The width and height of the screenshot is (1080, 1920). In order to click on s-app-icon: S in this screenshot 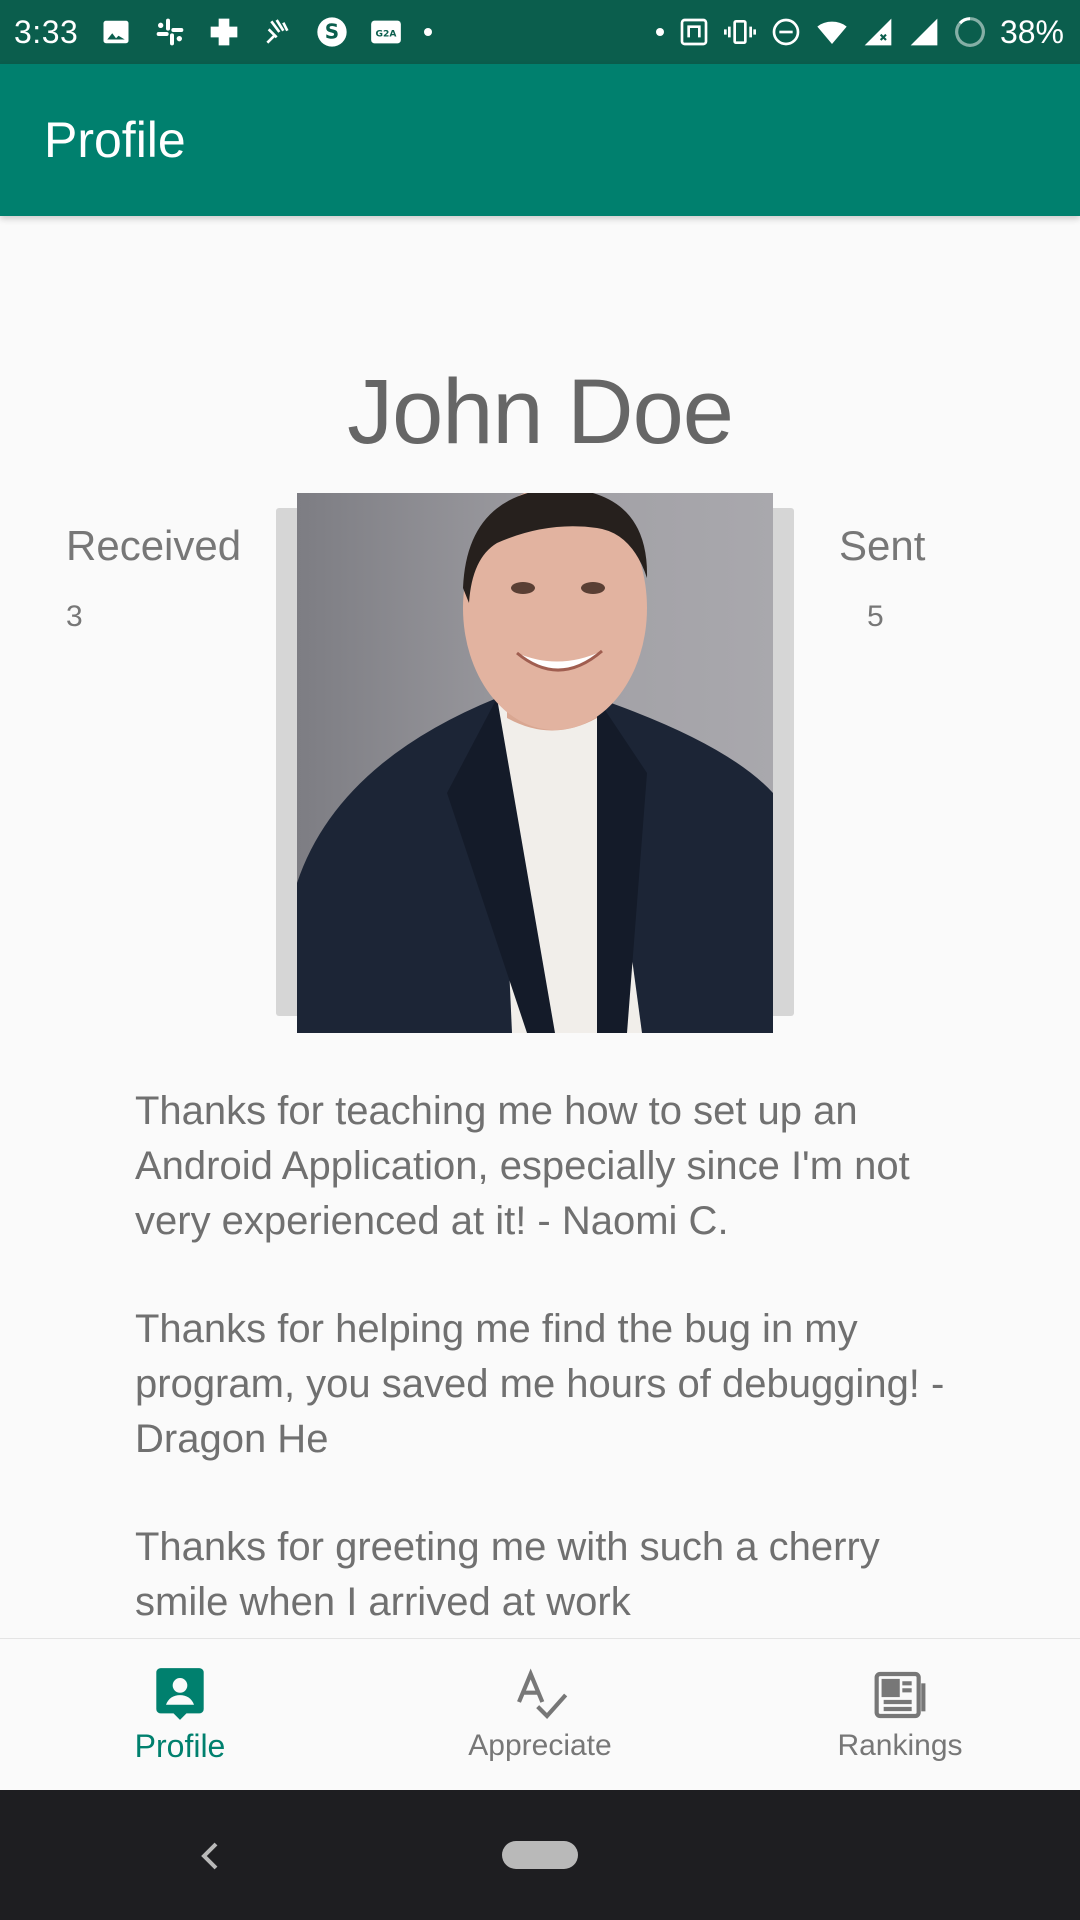, I will do `click(332, 32)`.